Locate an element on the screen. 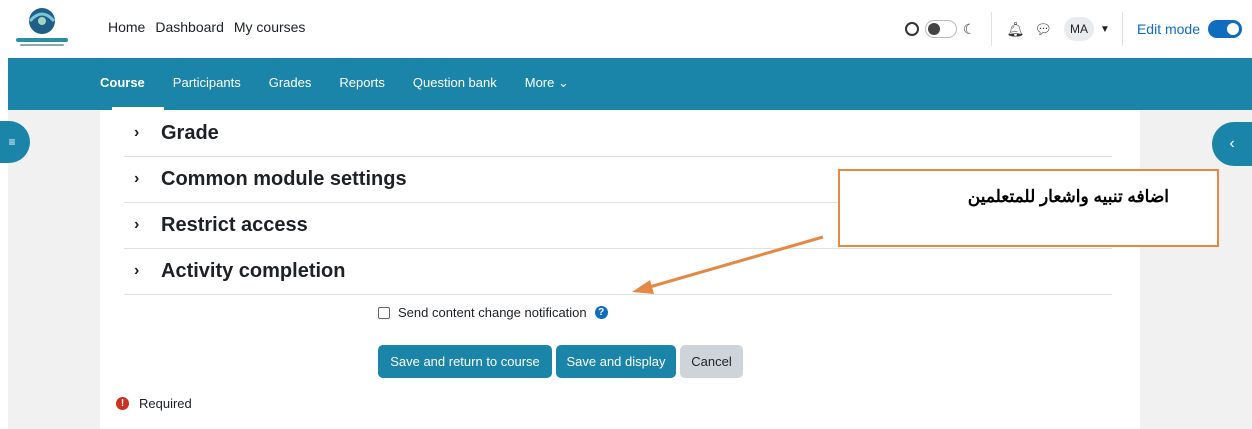 The height and width of the screenshot is (429, 1252). tab-course: Course is located at coordinates (122, 83).